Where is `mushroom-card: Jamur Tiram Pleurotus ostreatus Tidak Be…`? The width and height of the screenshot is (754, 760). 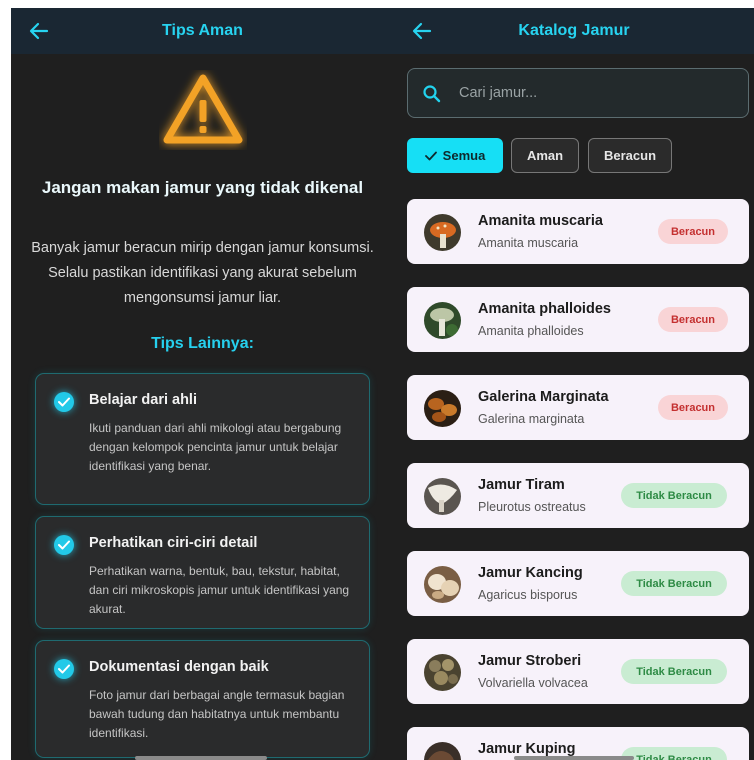
mushroom-card: Jamur Tiram Pleurotus ostreatus Tidak Be… is located at coordinates (578, 495).